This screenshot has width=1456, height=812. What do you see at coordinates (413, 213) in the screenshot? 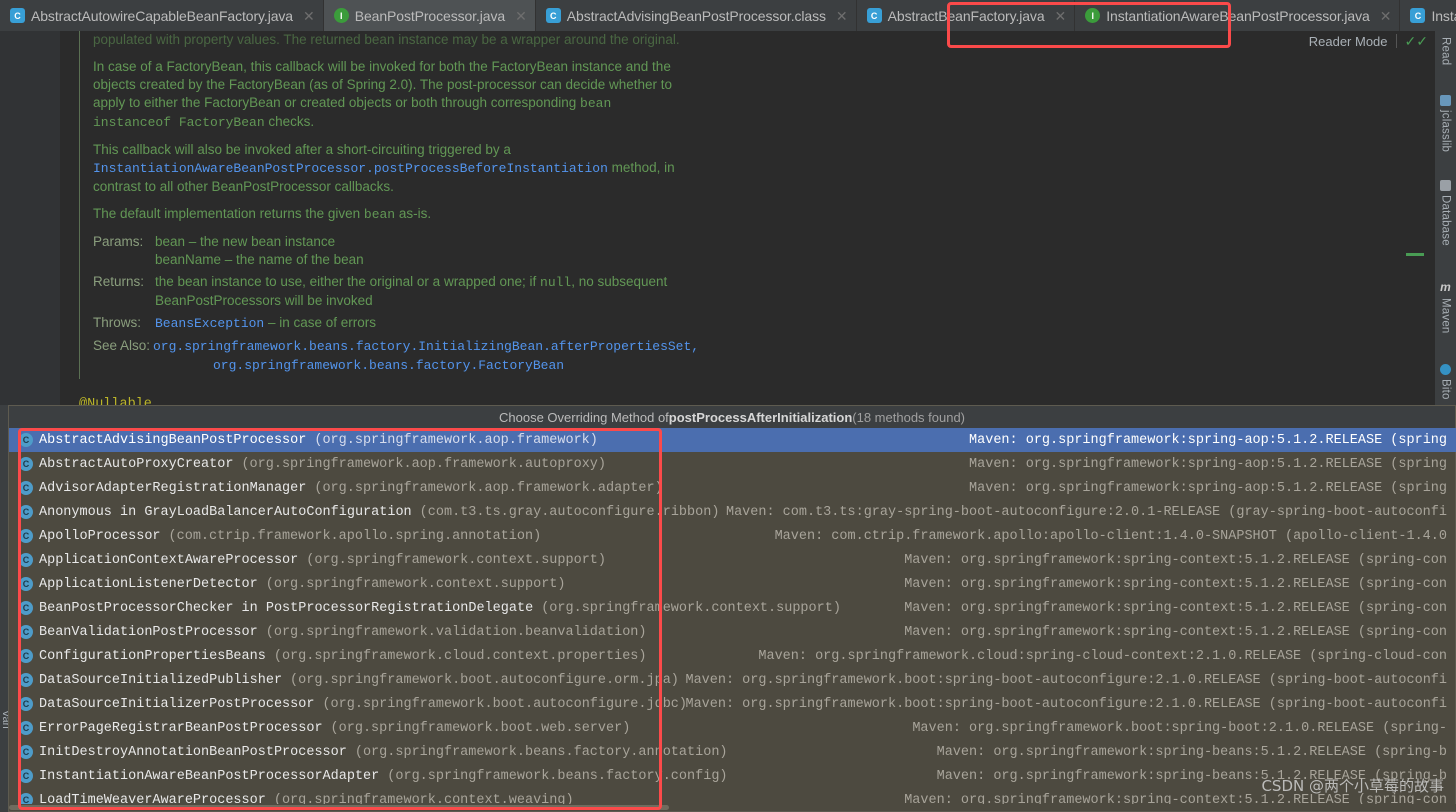
I see `javadoc-line: as-is.` at bounding box center [413, 213].